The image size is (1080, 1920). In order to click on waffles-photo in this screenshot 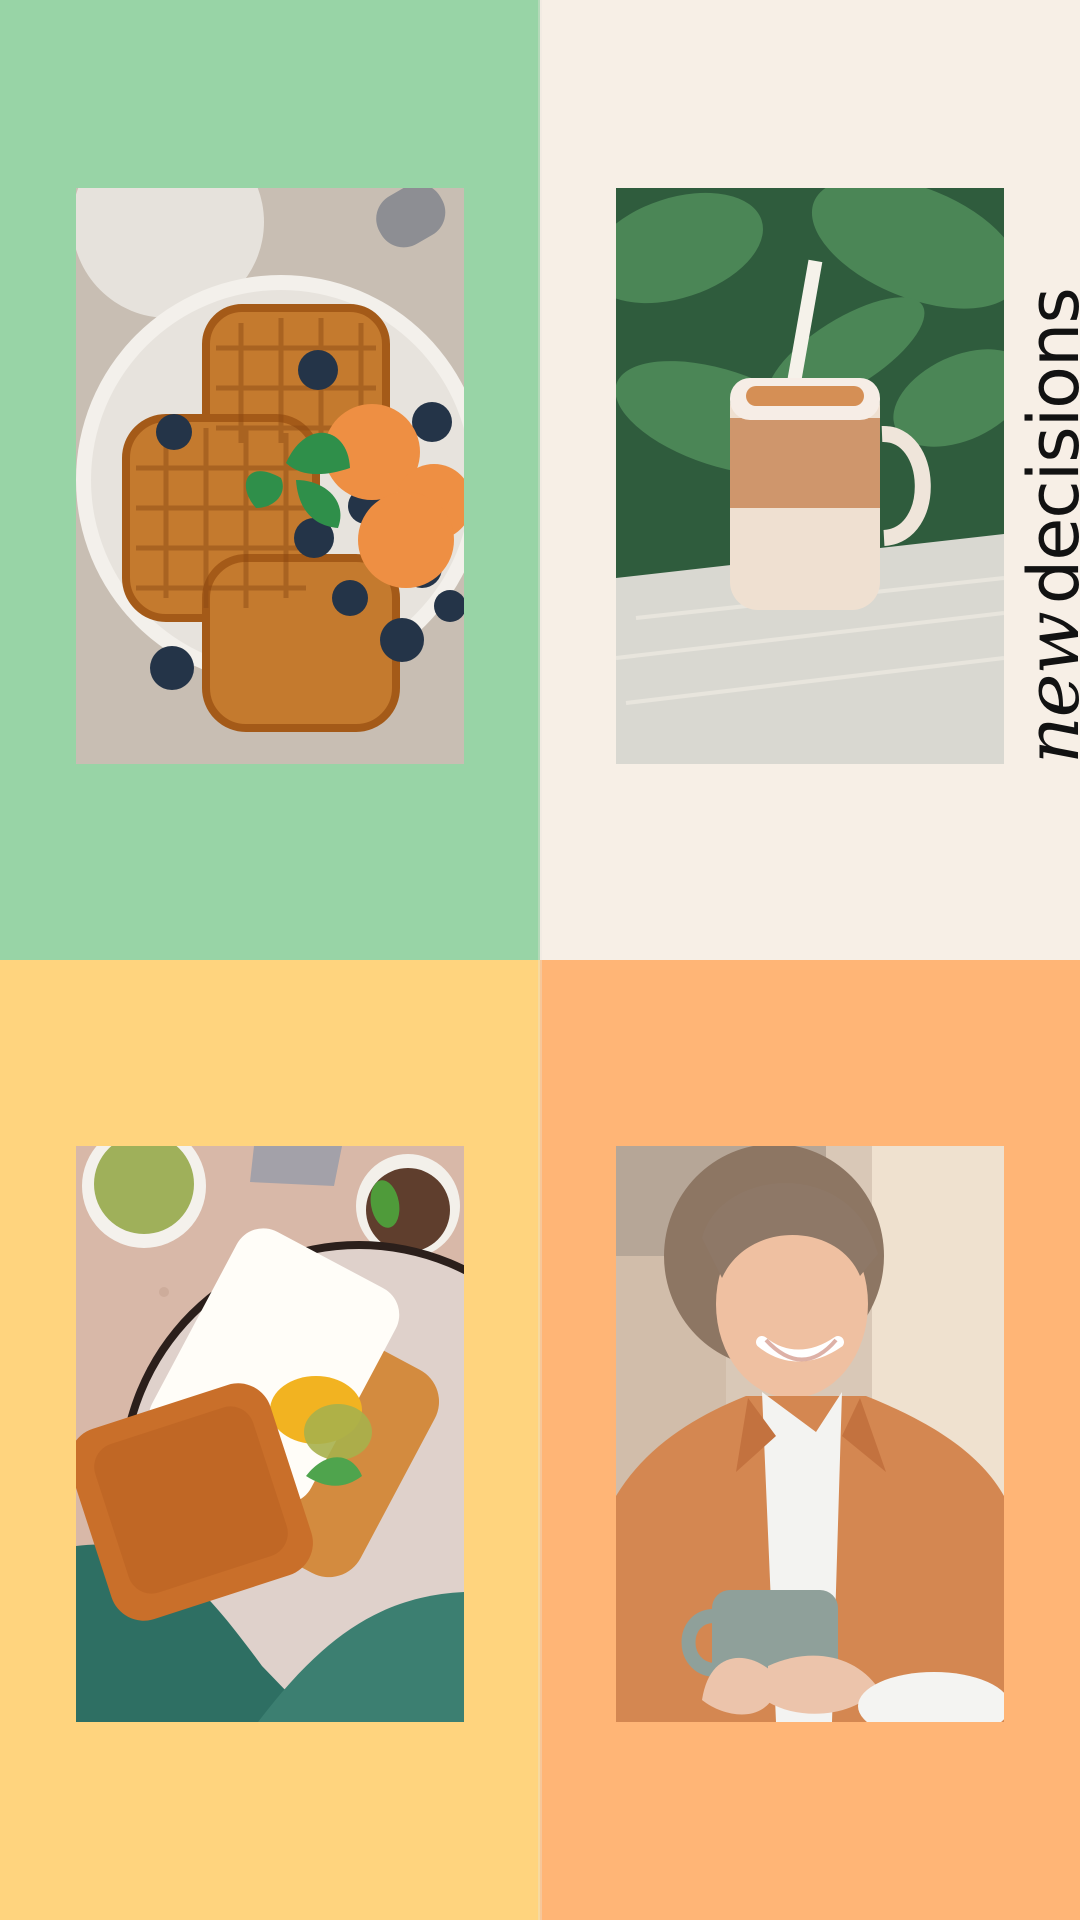, I will do `click(270, 476)`.